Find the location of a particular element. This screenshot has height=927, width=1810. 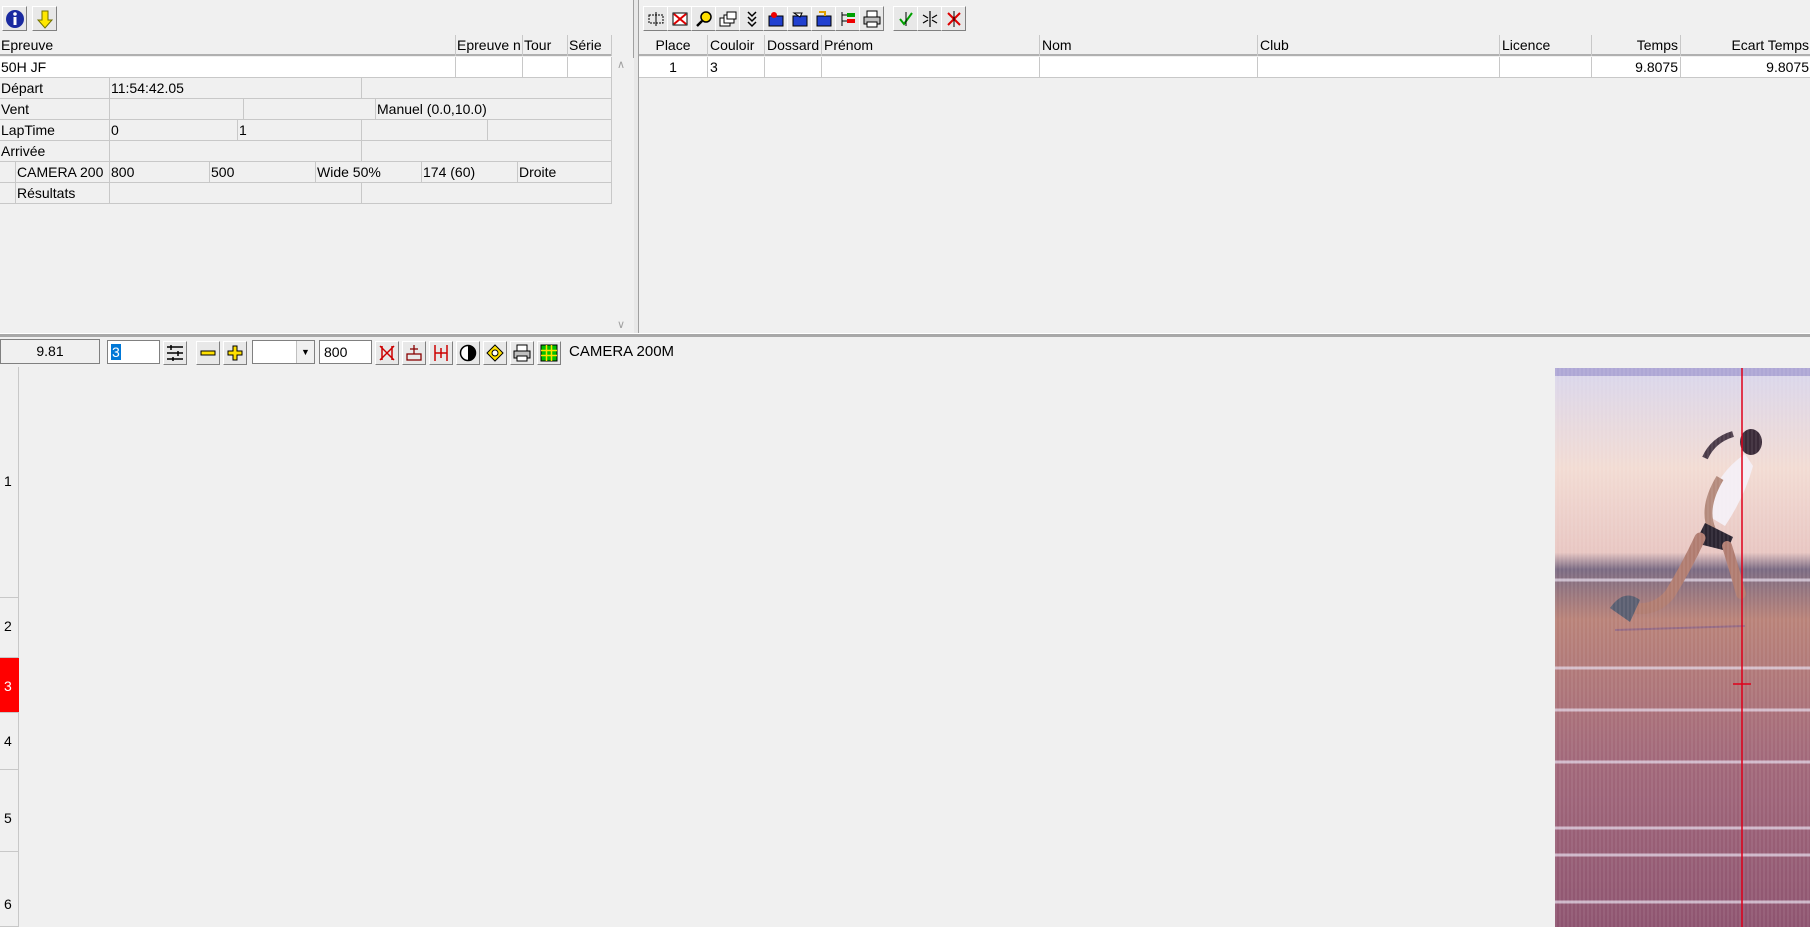

lane-label: 5 is located at coordinates (8, 818).